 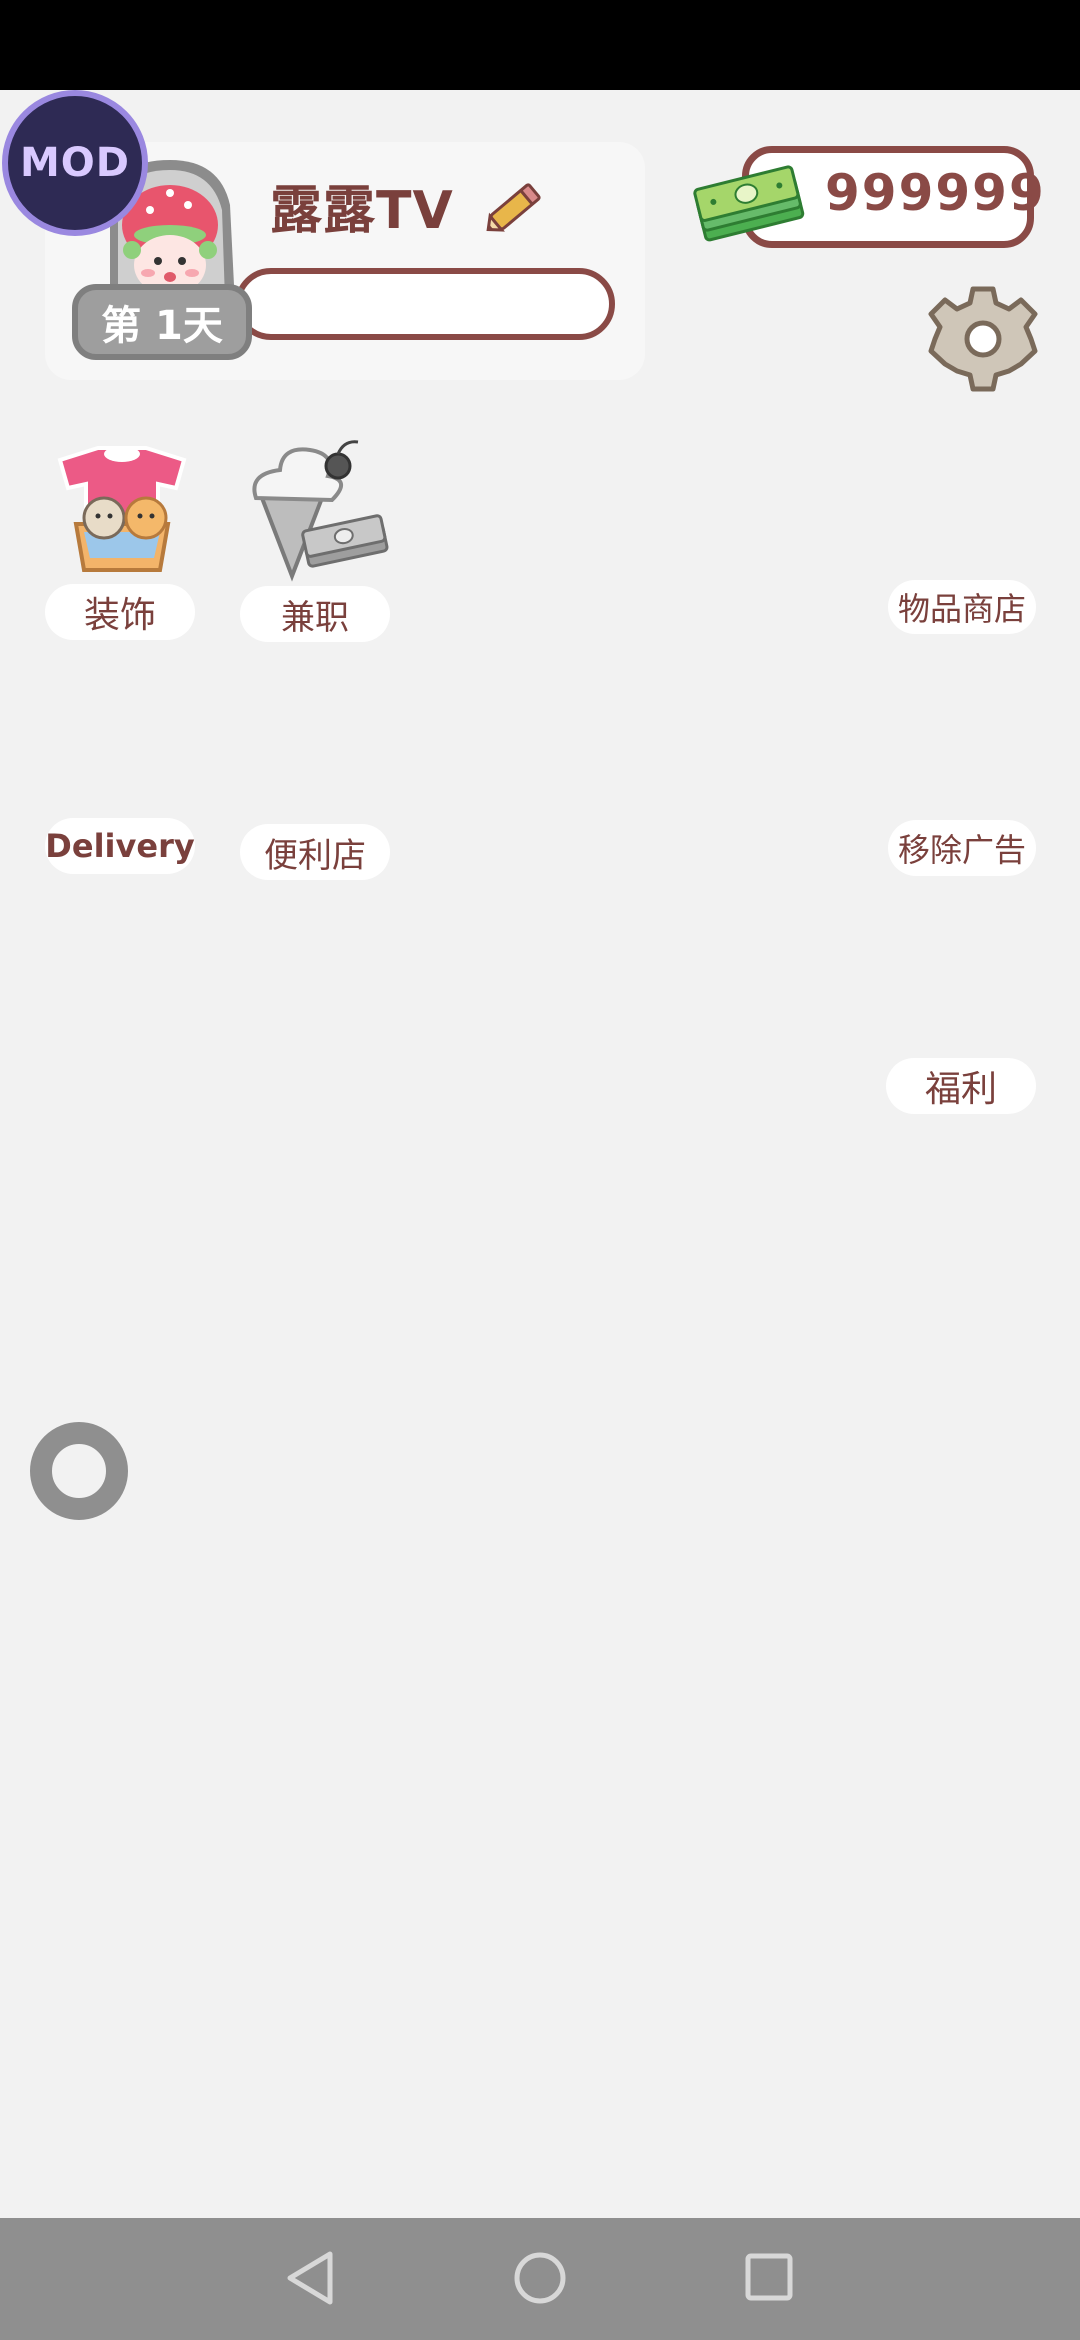 What do you see at coordinates (540, 2278) in the screenshot?
I see `home-circle-icon` at bounding box center [540, 2278].